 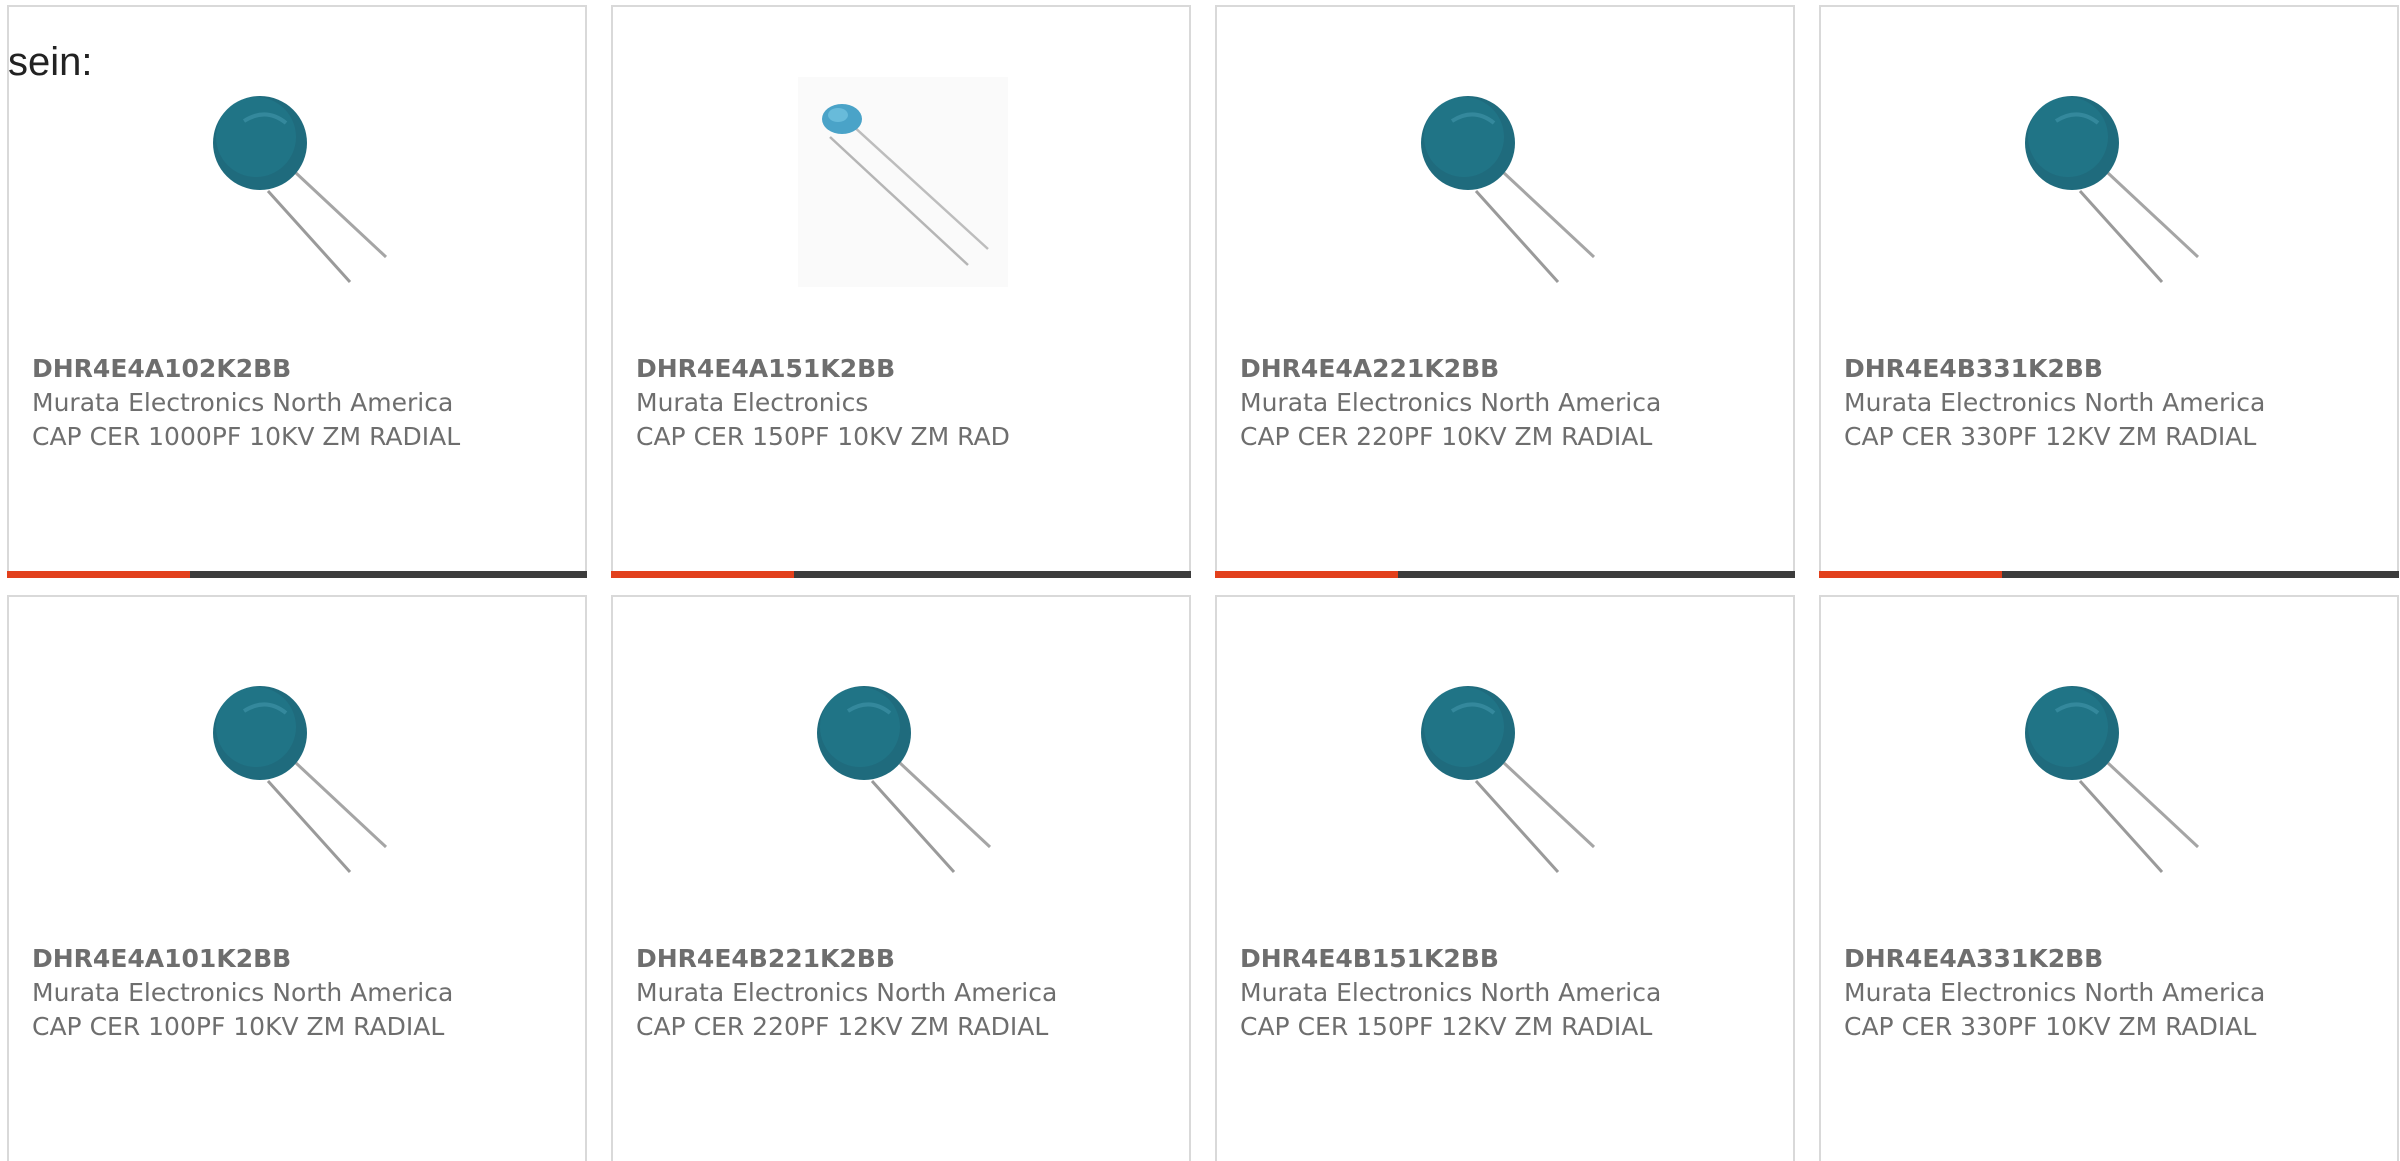 I want to click on part-number: DHR4E4B151K2BB, so click(x=1369, y=958).